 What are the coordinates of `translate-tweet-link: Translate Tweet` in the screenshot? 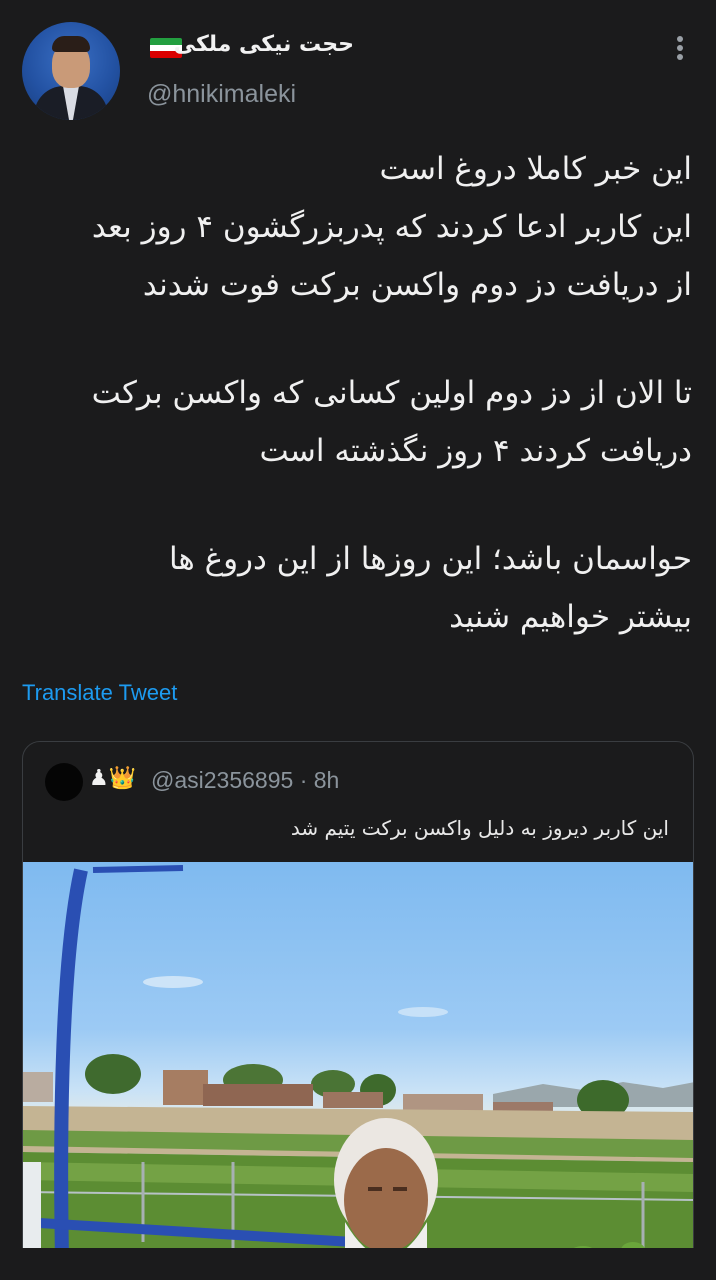 It's located at (99, 693).